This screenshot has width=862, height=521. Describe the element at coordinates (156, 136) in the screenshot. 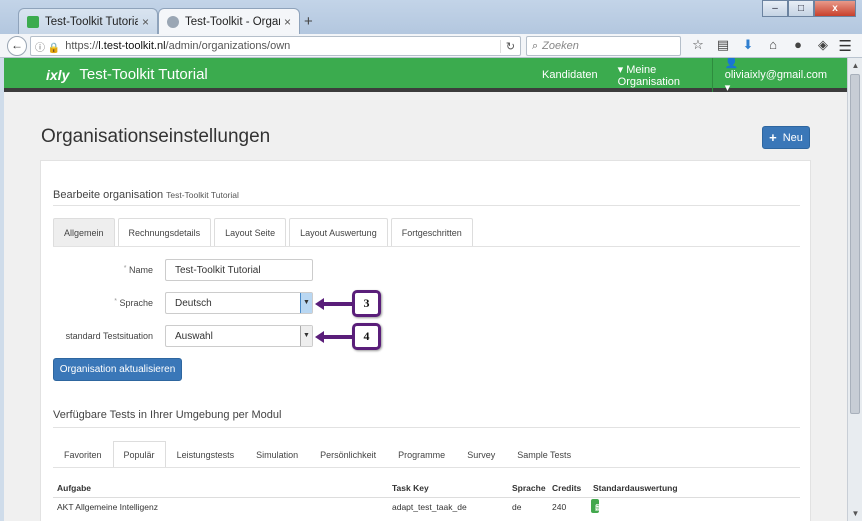

I see `page-title: Organisationseinstellungen` at that location.